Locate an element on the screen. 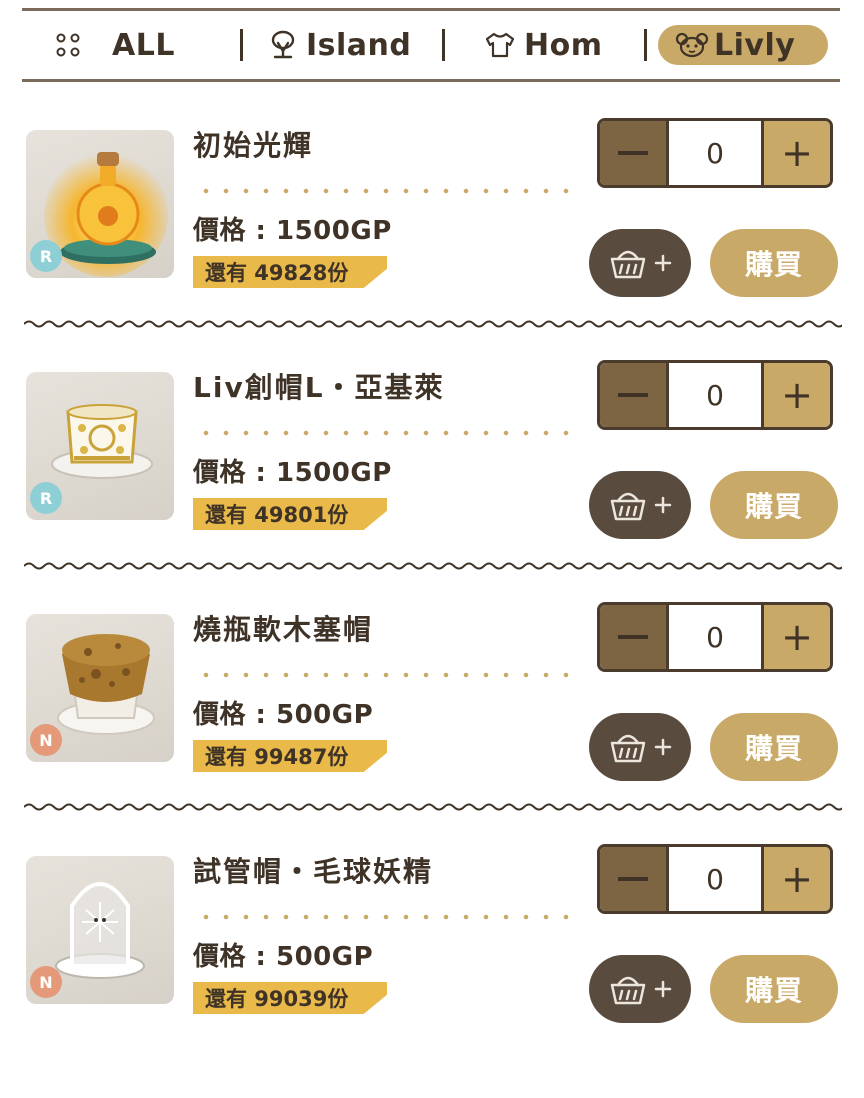  stock-remaining-badge: 還有 49828份 is located at coordinates (290, 272).